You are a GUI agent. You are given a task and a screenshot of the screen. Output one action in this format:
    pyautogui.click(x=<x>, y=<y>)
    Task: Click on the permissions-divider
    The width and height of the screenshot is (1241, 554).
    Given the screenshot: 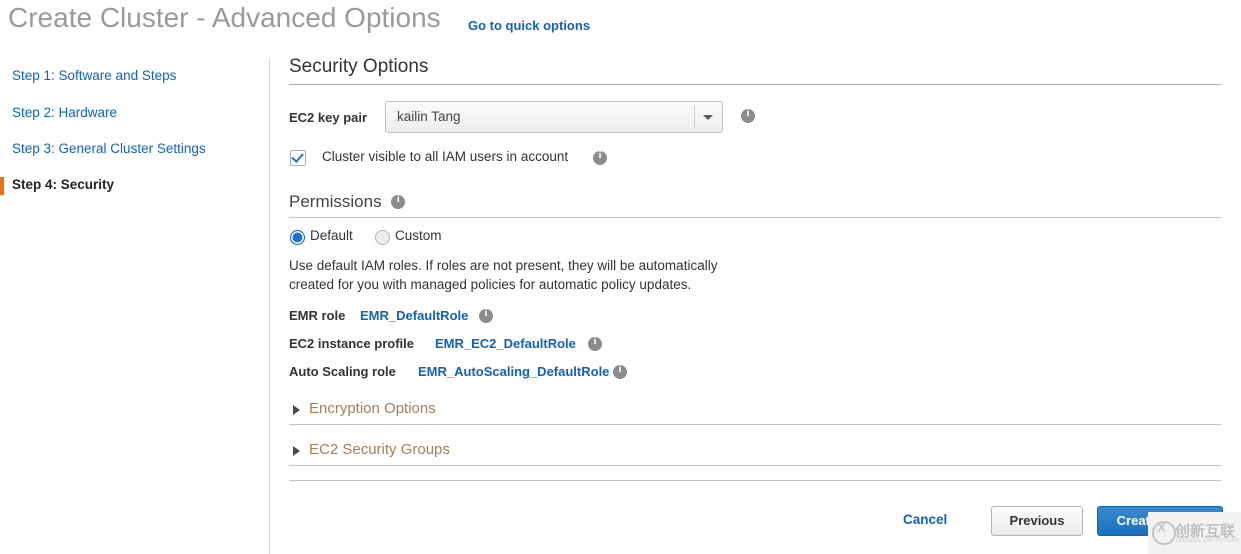 What is the action you would take?
    pyautogui.click(x=755, y=217)
    